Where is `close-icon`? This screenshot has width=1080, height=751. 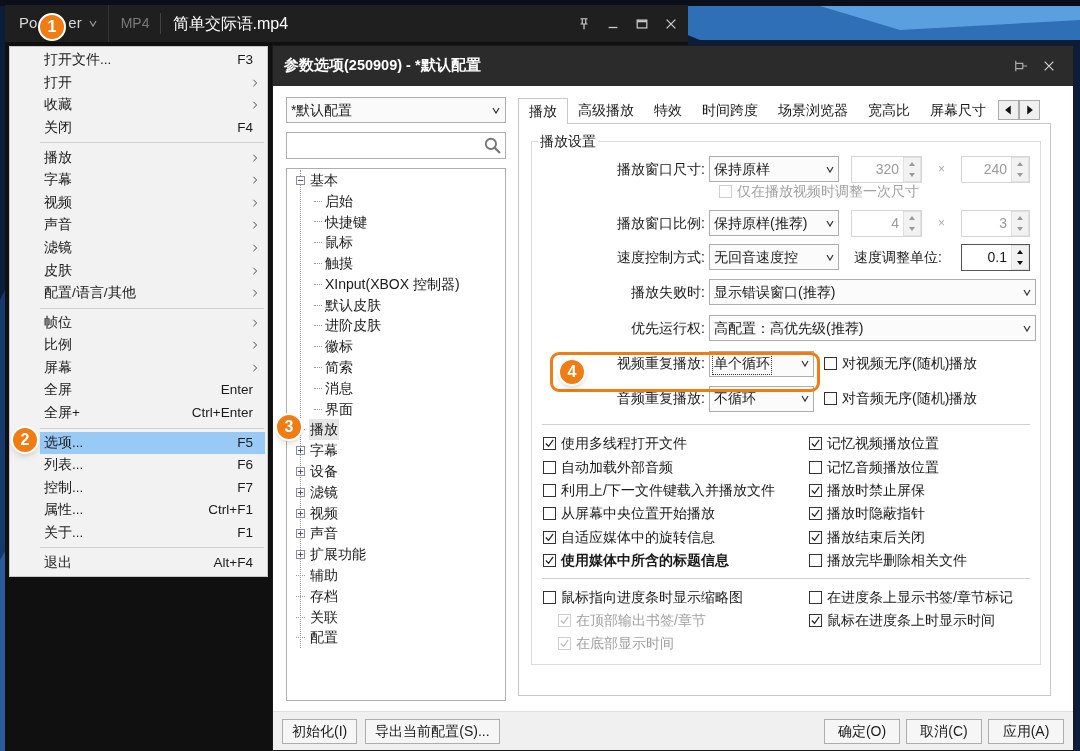 close-icon is located at coordinates (1049, 66).